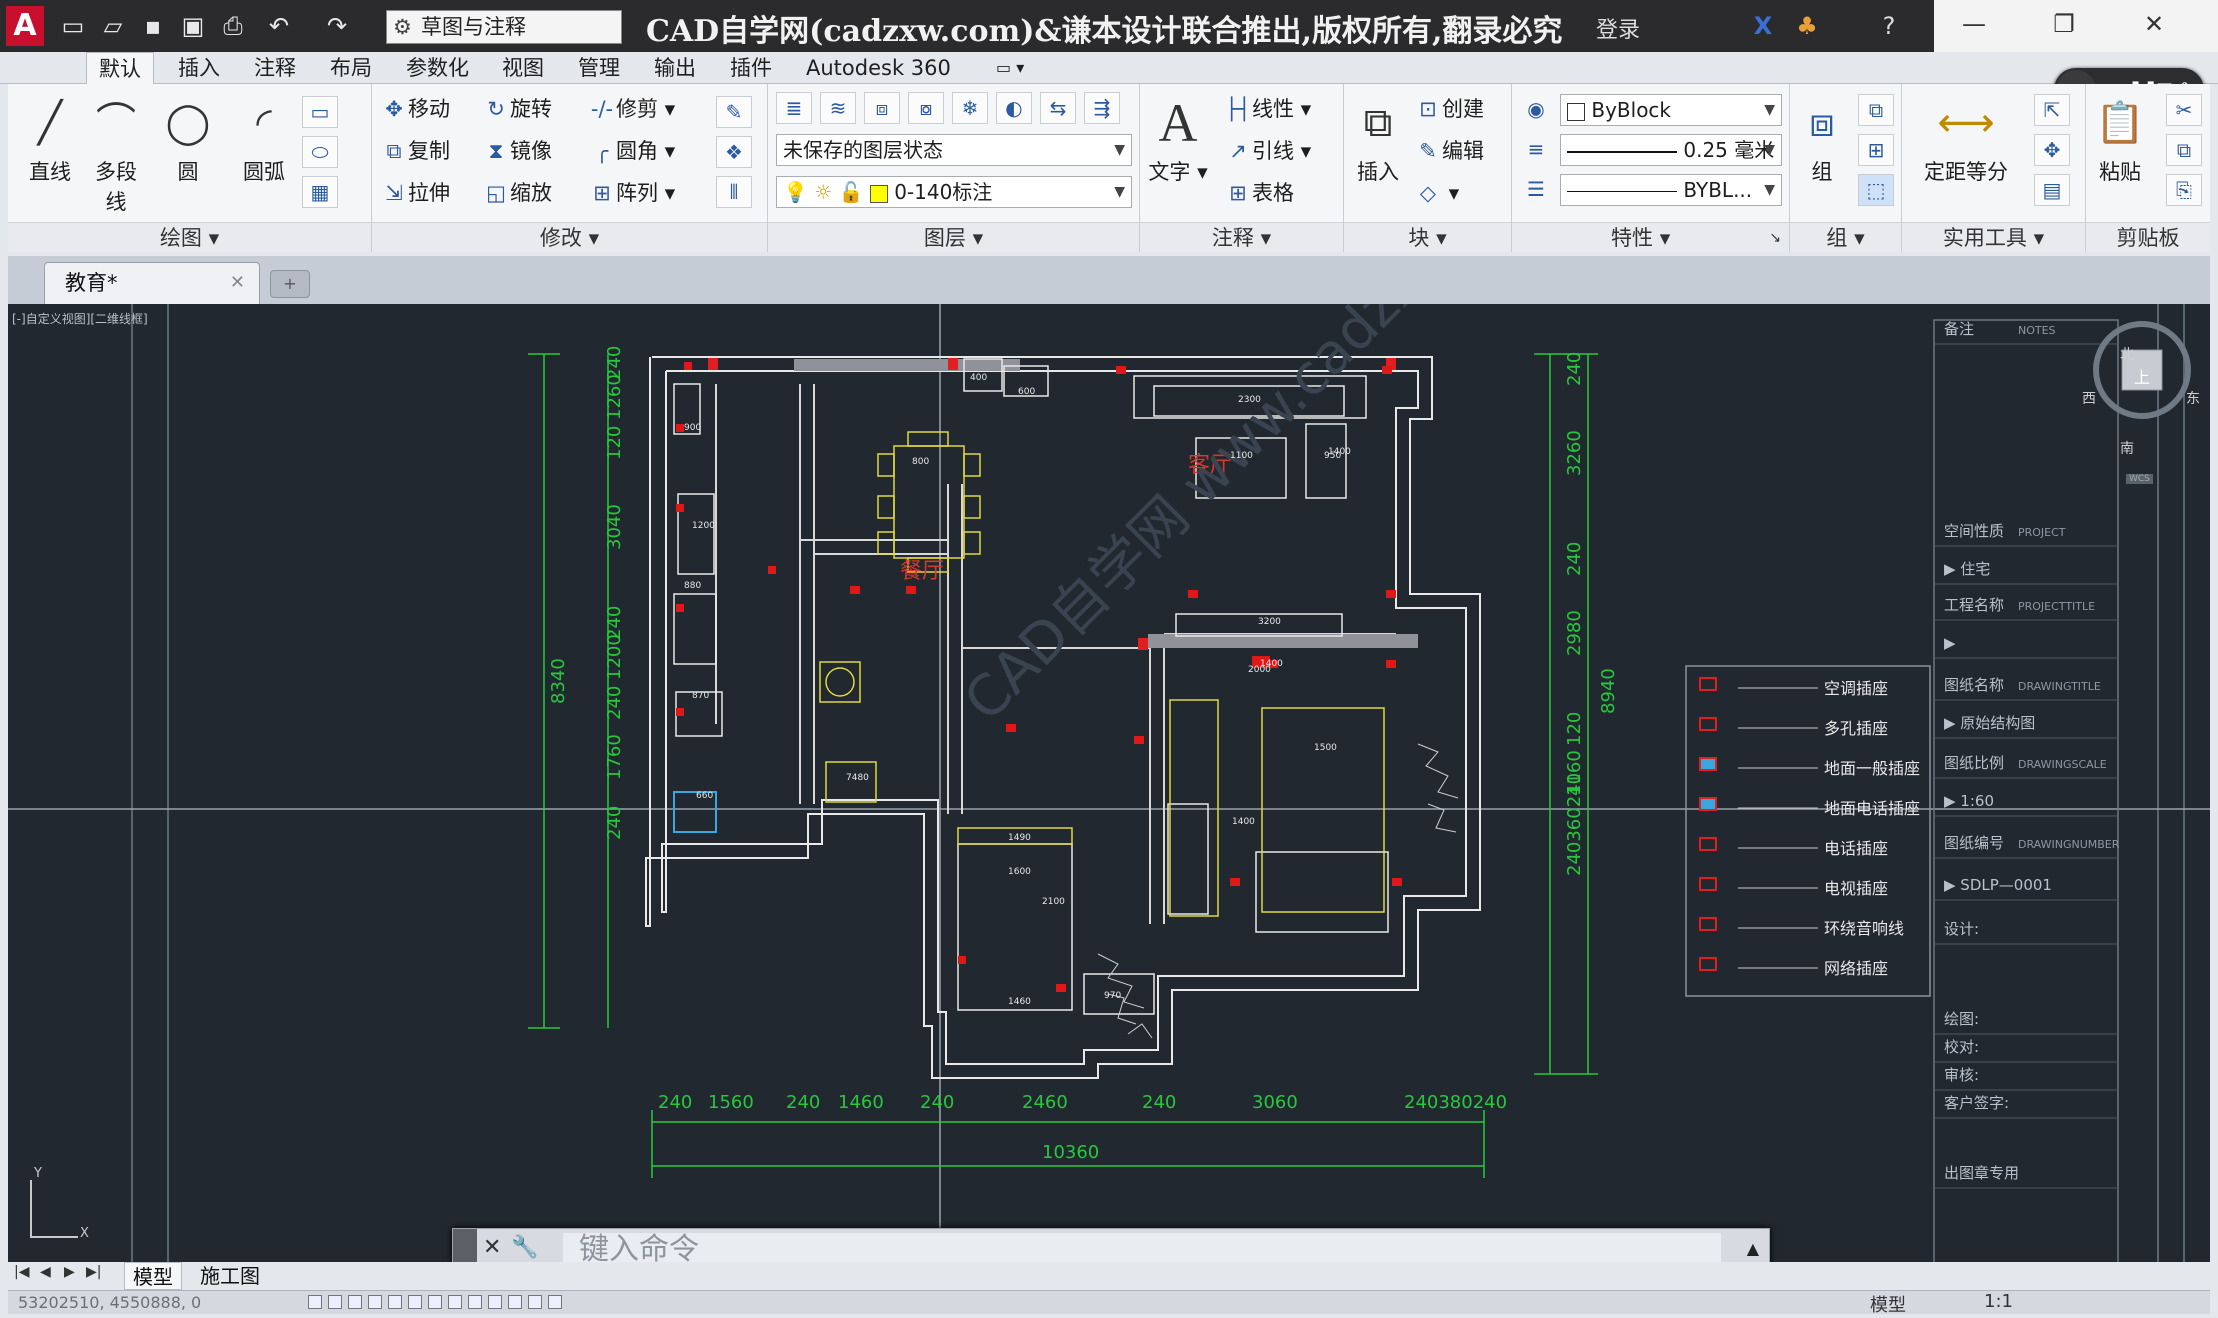 This screenshot has height=1318, width=2218. I want to click on layer-match-icon: ⇆, so click(1058, 108).